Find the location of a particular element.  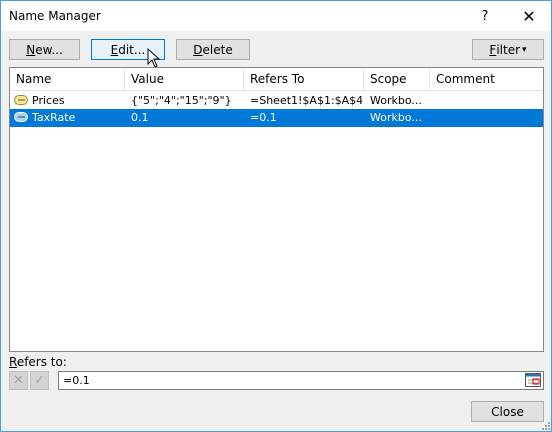

close-icon: ✕ is located at coordinates (529, 16).